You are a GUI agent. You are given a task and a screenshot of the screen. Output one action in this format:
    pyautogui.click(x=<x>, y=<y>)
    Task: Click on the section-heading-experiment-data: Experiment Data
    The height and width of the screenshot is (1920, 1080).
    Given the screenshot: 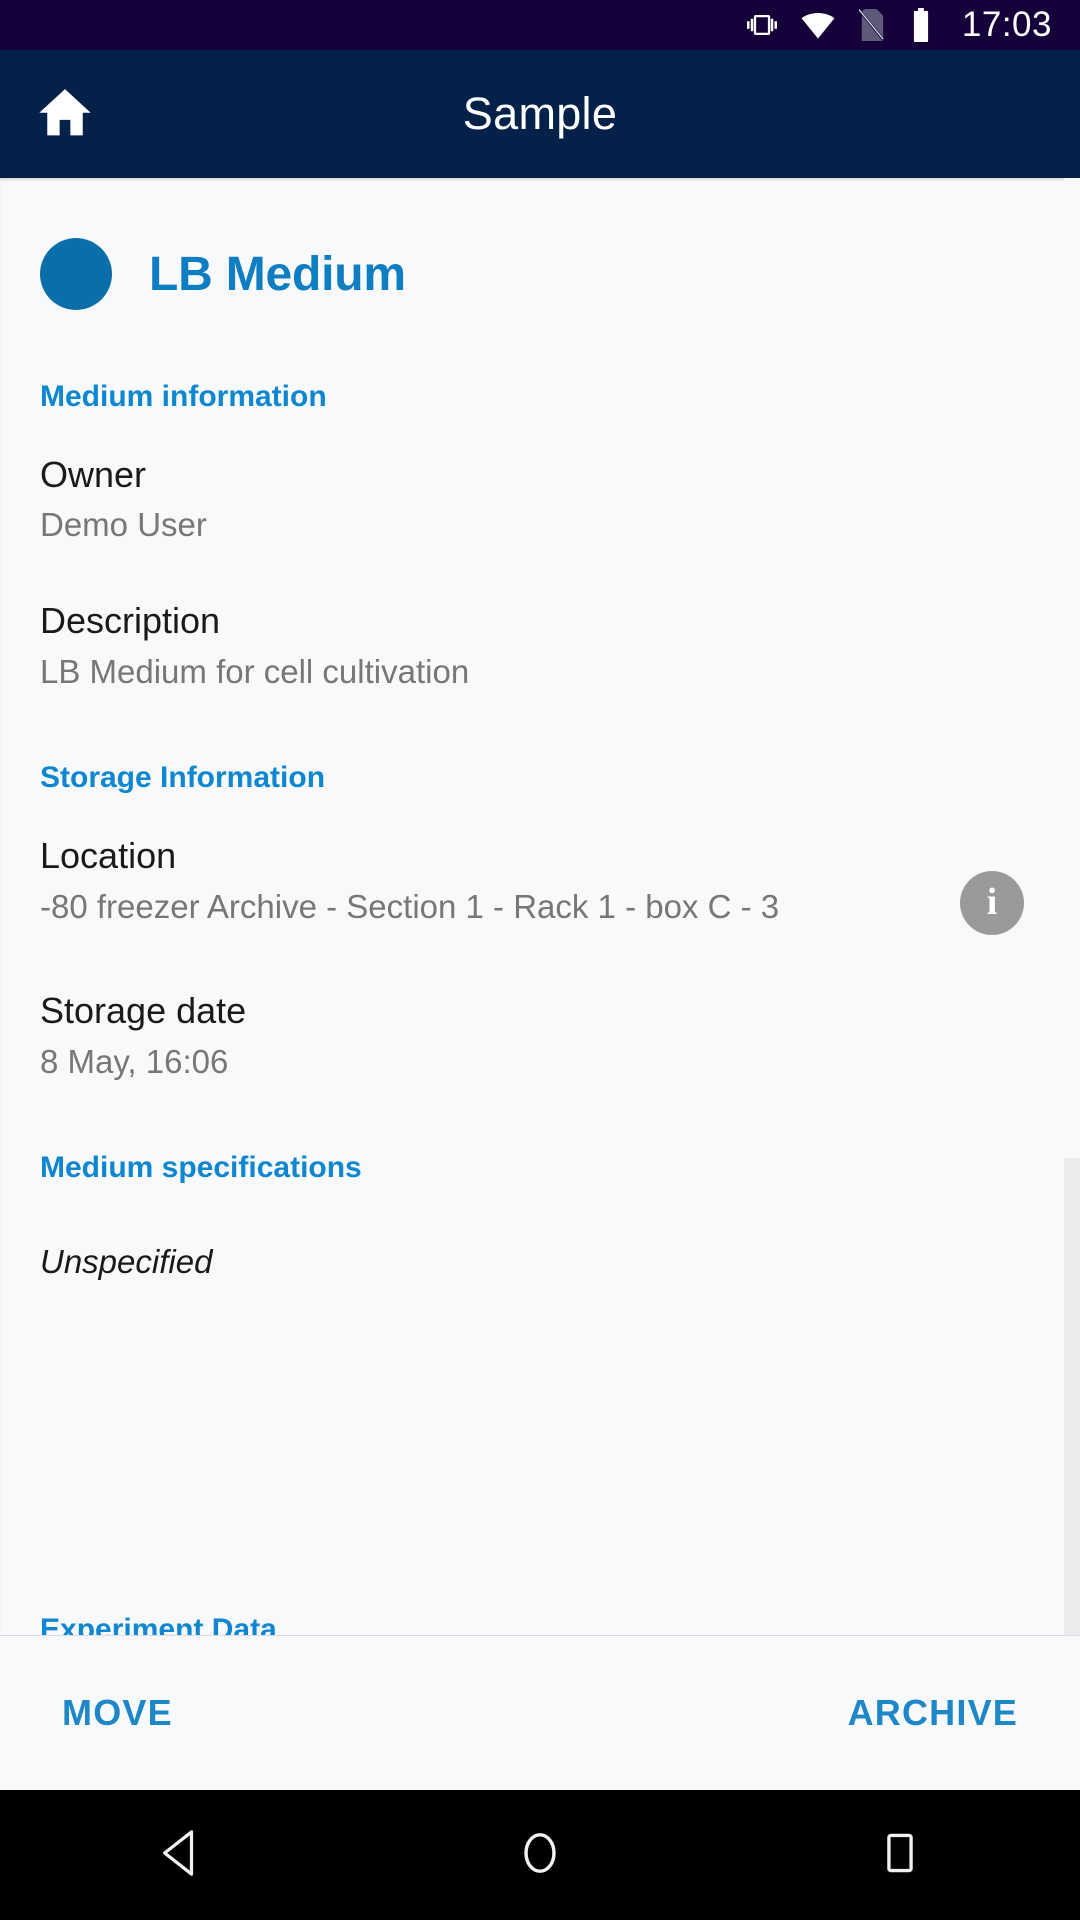 What is the action you would take?
    pyautogui.click(x=158, y=1624)
    